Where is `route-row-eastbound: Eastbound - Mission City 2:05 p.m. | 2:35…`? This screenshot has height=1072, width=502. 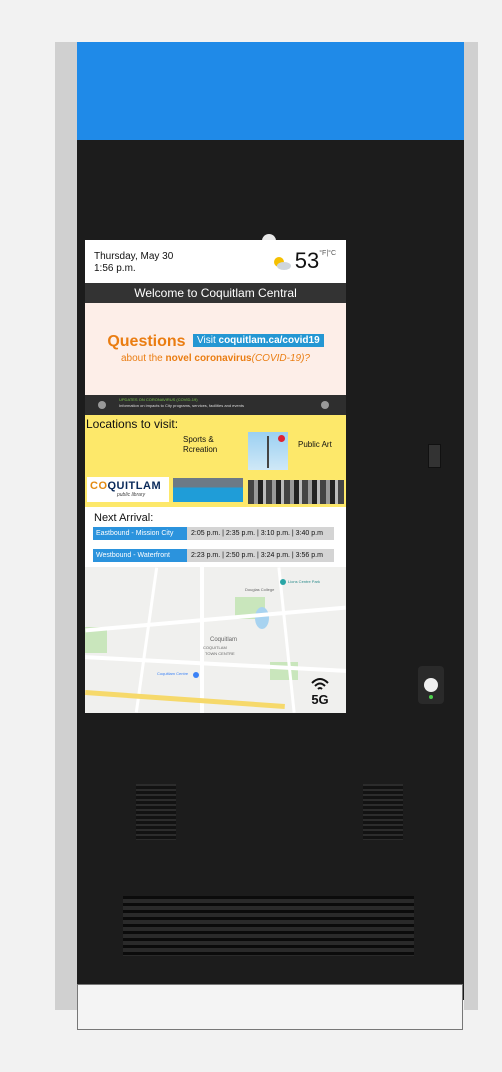 route-row-eastbound: Eastbound - Mission City 2:05 p.m. | 2:35… is located at coordinates (213, 533).